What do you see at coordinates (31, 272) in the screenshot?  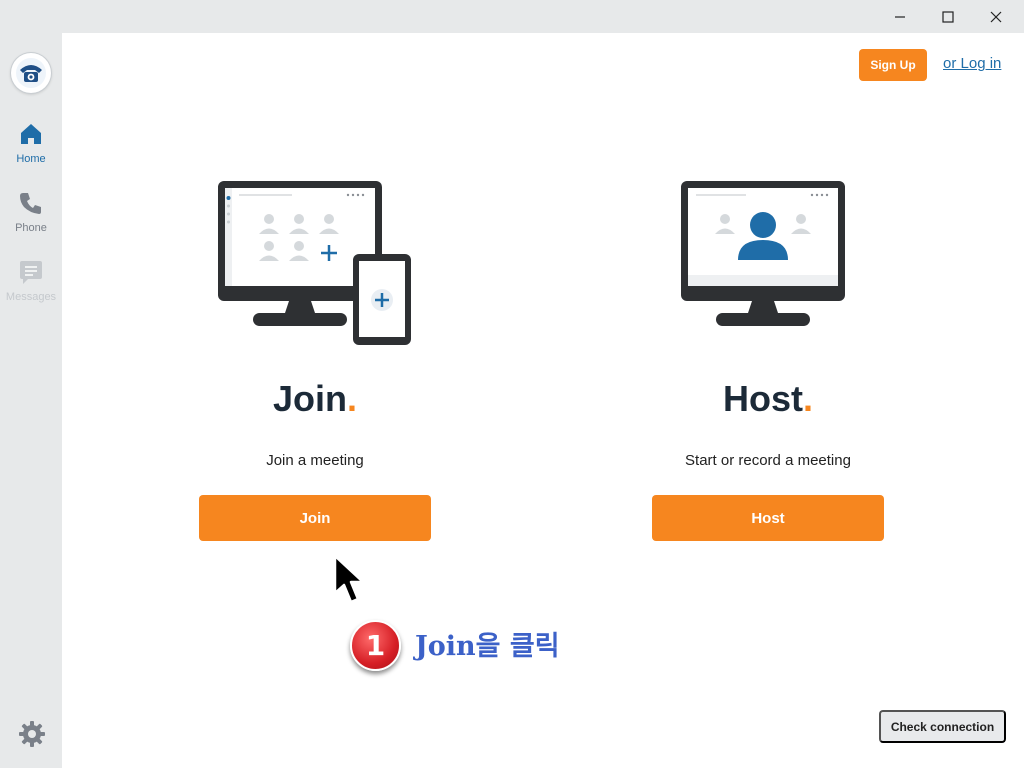 I see `messages-icon` at bounding box center [31, 272].